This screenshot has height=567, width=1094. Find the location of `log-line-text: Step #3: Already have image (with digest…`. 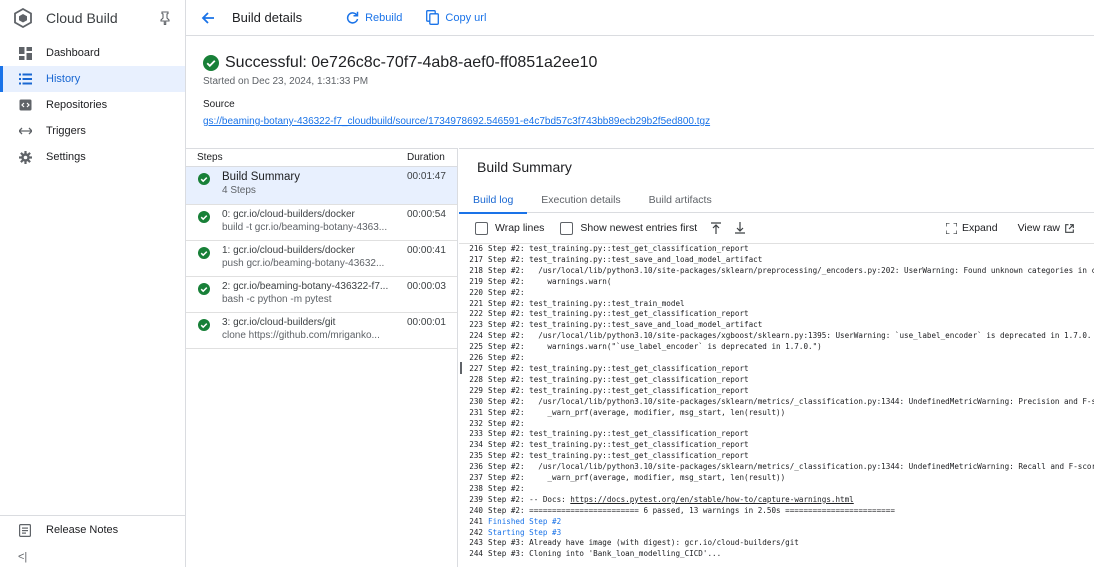

log-line-text: Step #3: Already have image (with digest… is located at coordinates (643, 543).